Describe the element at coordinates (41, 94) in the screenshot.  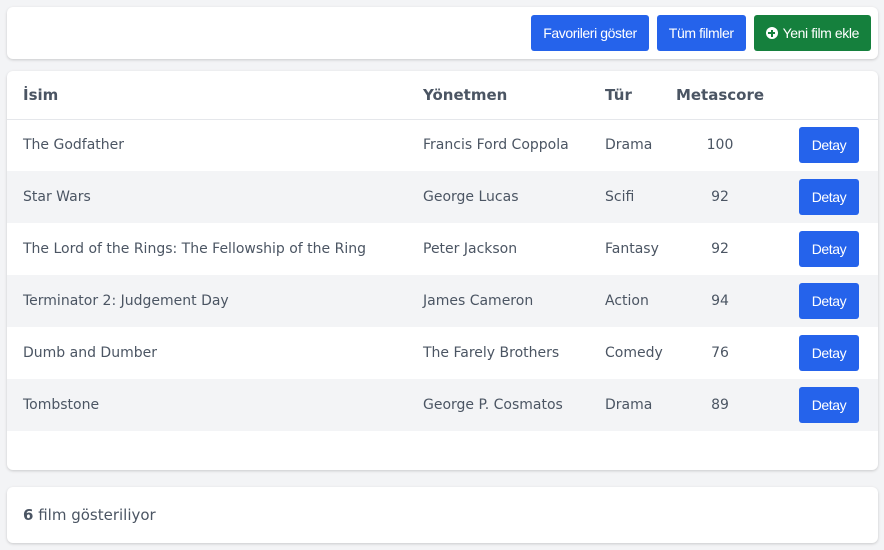
I see `column-header-name: İsim` at that location.